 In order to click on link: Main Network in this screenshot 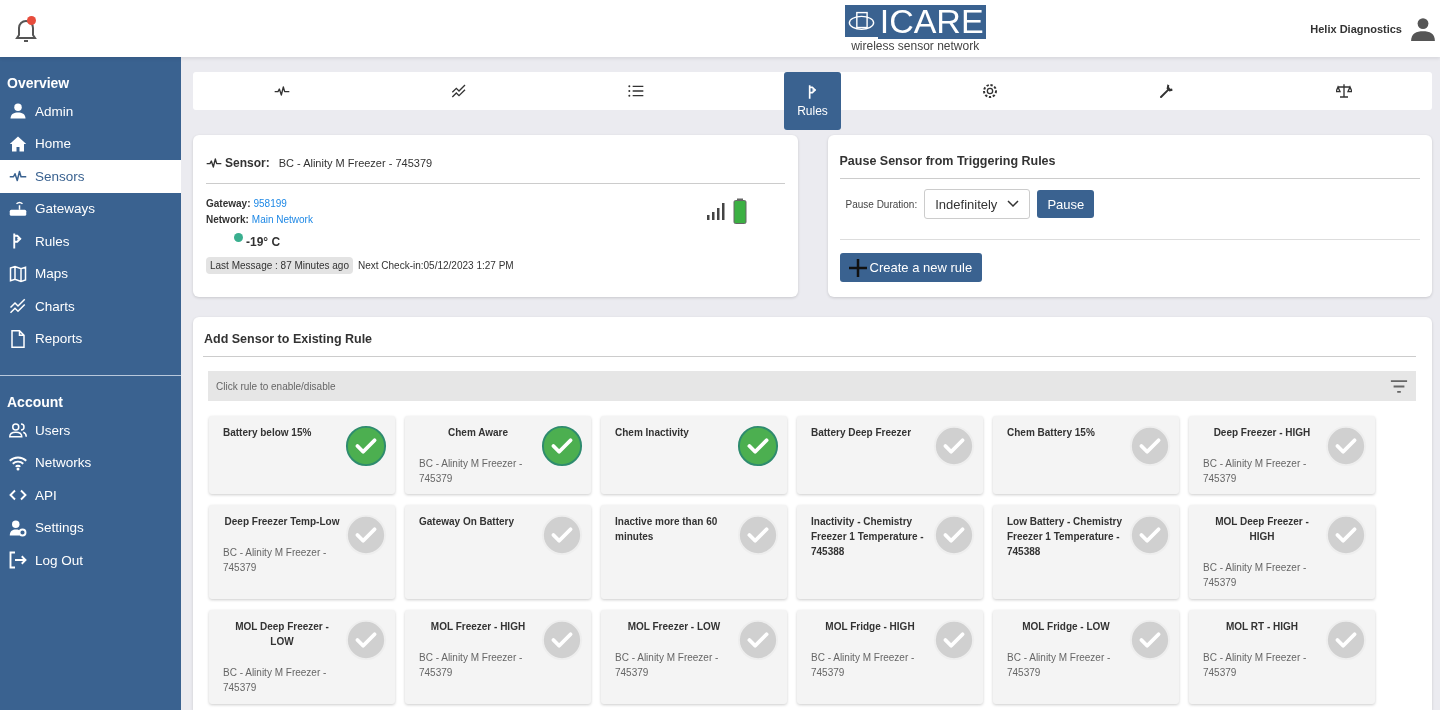, I will do `click(282, 219)`.